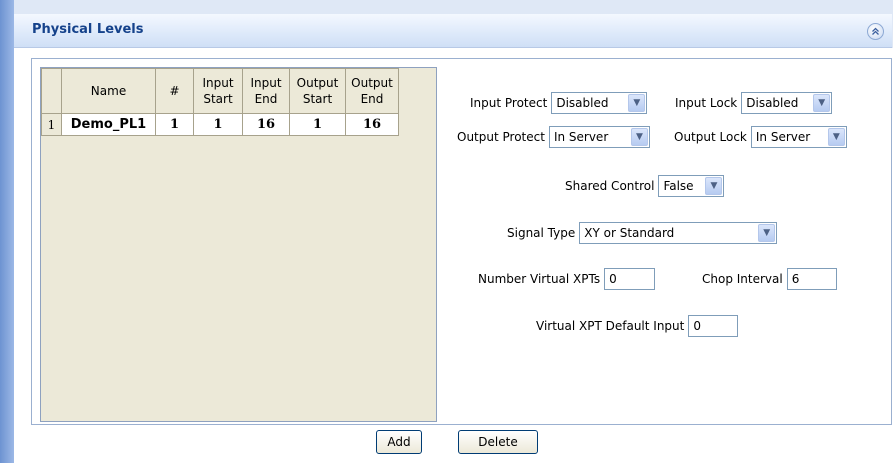 The image size is (893, 463). Describe the element at coordinates (317, 124) in the screenshot. I see `cell-output-start: 1` at that location.